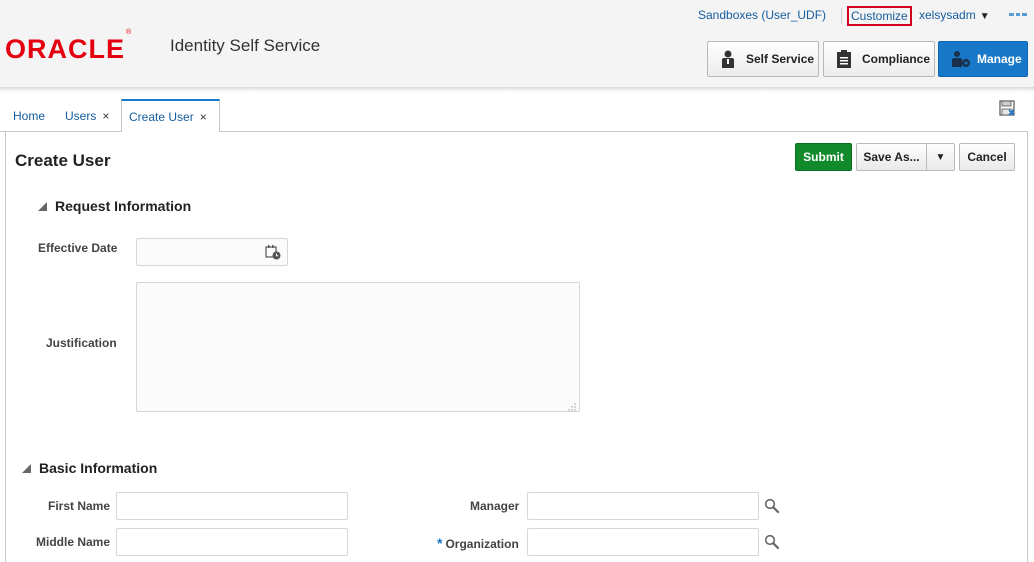 The height and width of the screenshot is (562, 1034). What do you see at coordinates (495, 506) in the screenshot?
I see `manager-label: Manager` at bounding box center [495, 506].